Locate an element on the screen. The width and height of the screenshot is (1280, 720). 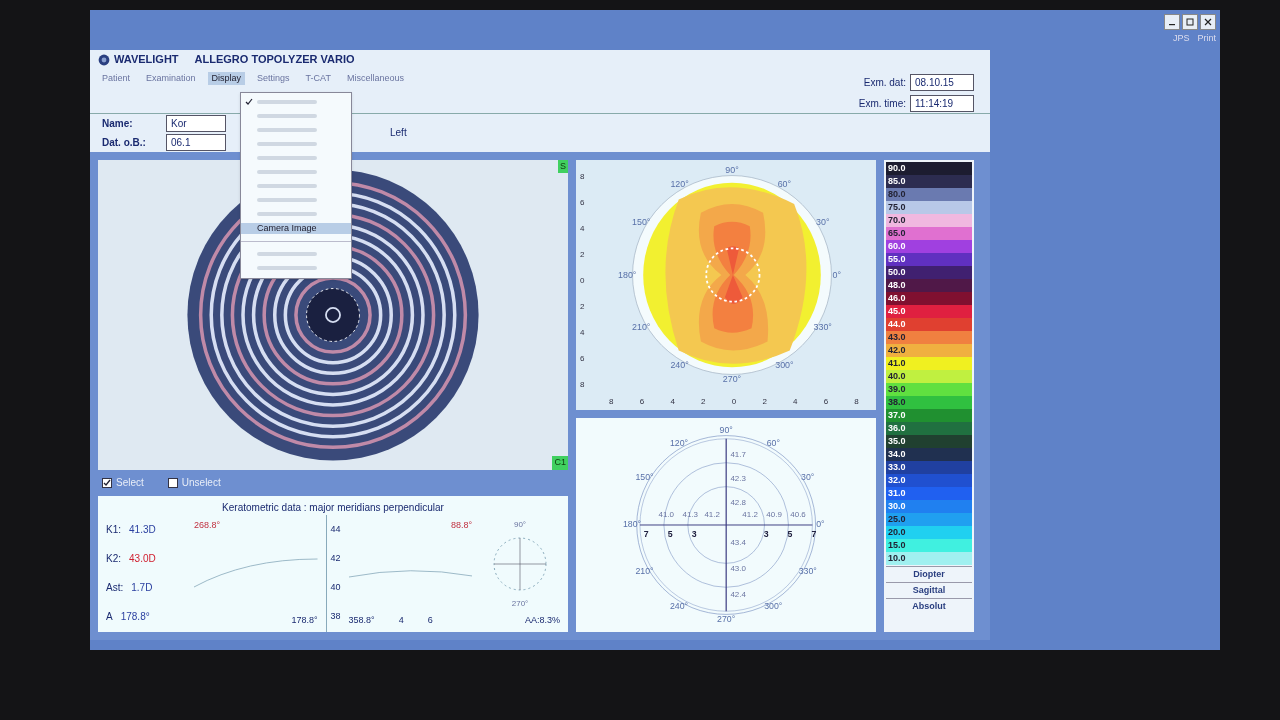
meridian-value: 41.3 is located at coordinates (690, 514).